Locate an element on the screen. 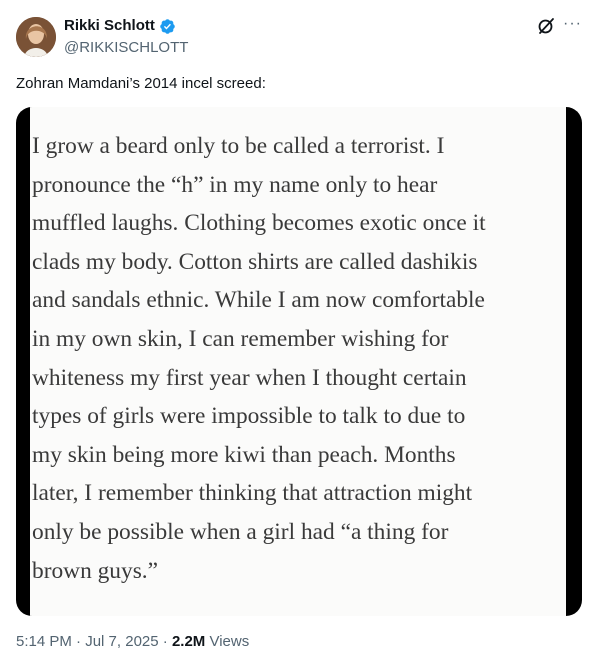 The image size is (593, 664). more-options-button: ··· is located at coordinates (572, 24).